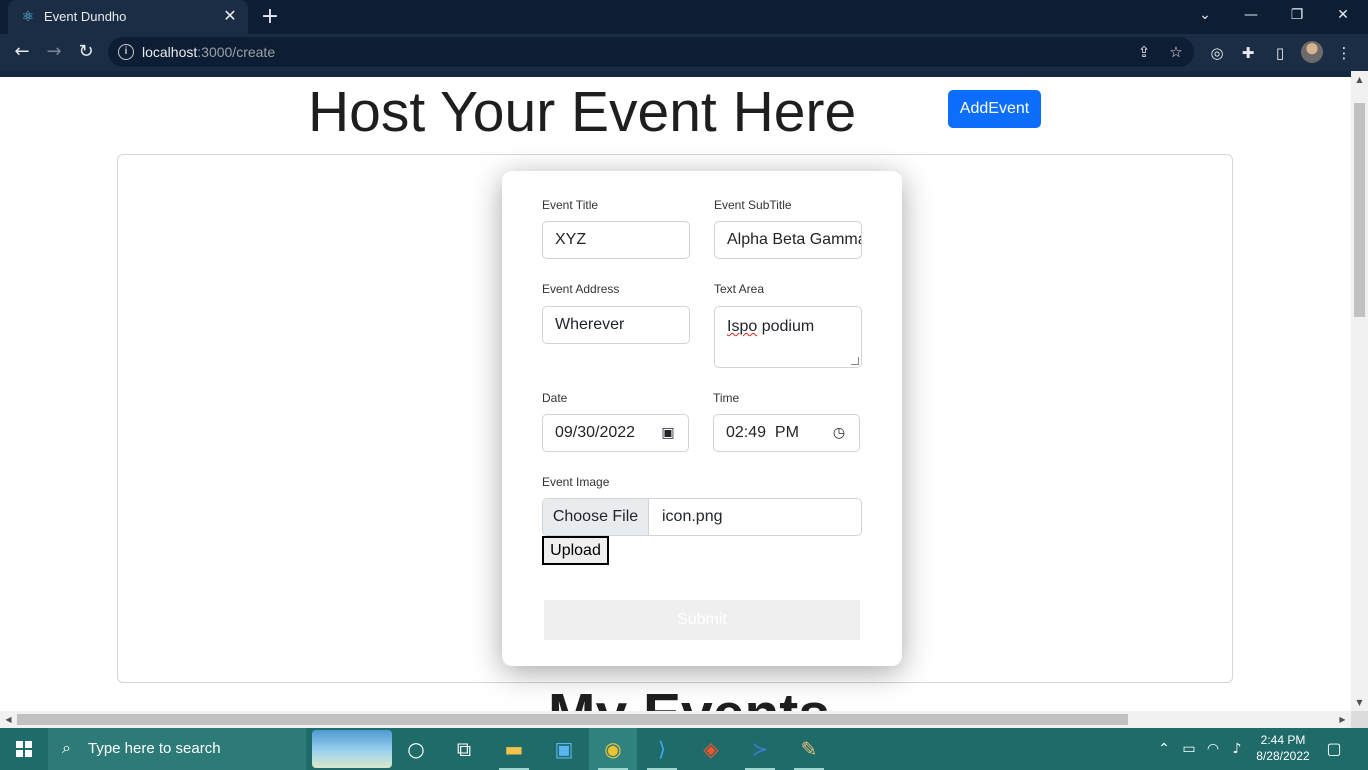 This screenshot has width=1368, height=770. I want to click on event-address-input: Wherever, so click(616, 325).